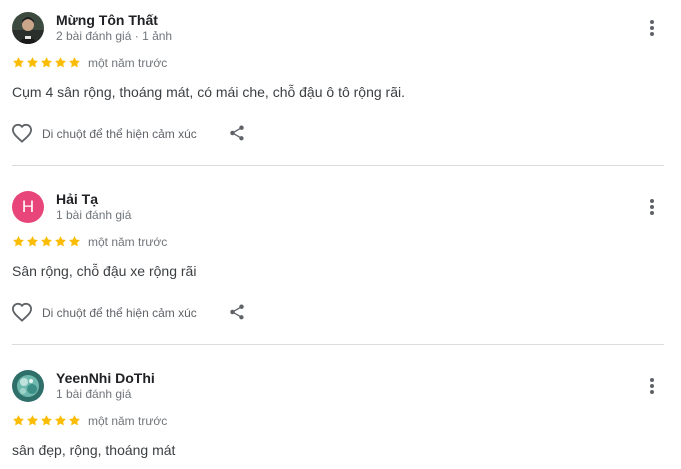  Describe the element at coordinates (104, 271) in the screenshot. I see `review-text: Sân rộng, chỗ đậu xe rộng rãi` at that location.